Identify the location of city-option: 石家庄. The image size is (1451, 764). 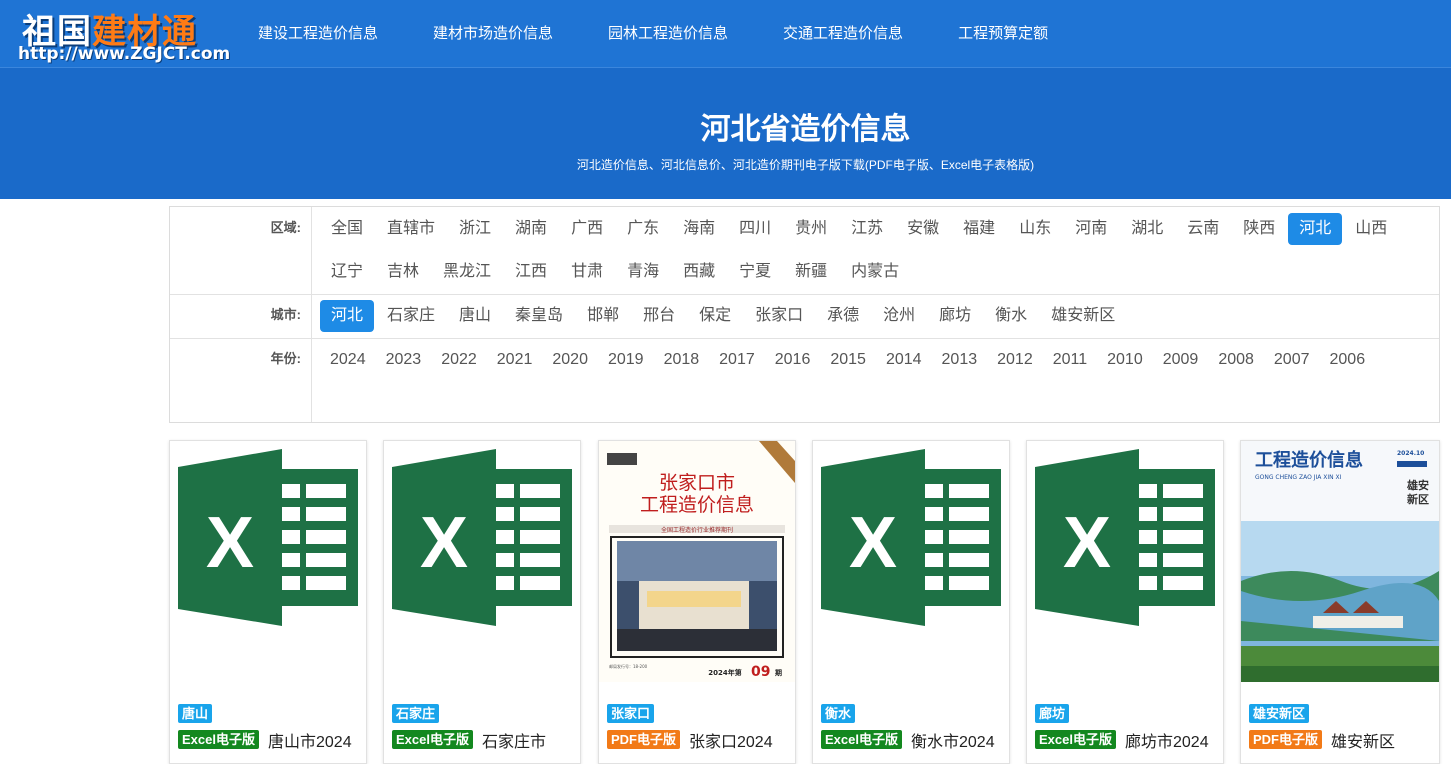
(411, 316).